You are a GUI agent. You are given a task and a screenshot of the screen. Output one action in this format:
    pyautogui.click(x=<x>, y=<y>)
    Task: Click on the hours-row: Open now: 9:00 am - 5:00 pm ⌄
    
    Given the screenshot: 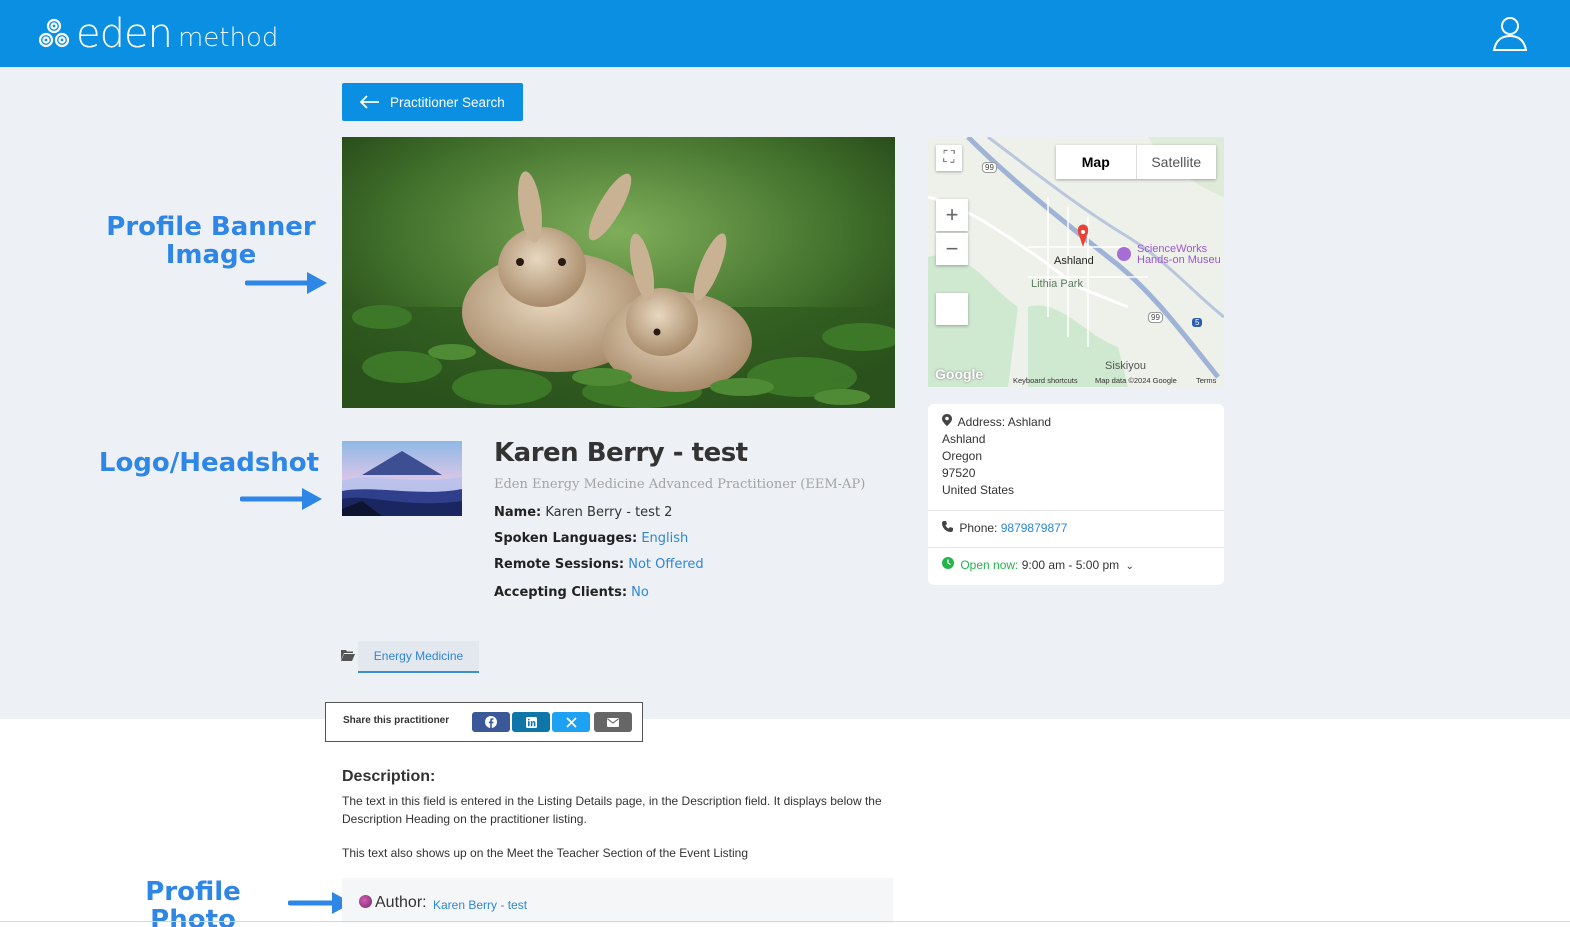 What is the action you would take?
    pyautogui.click(x=1038, y=566)
    